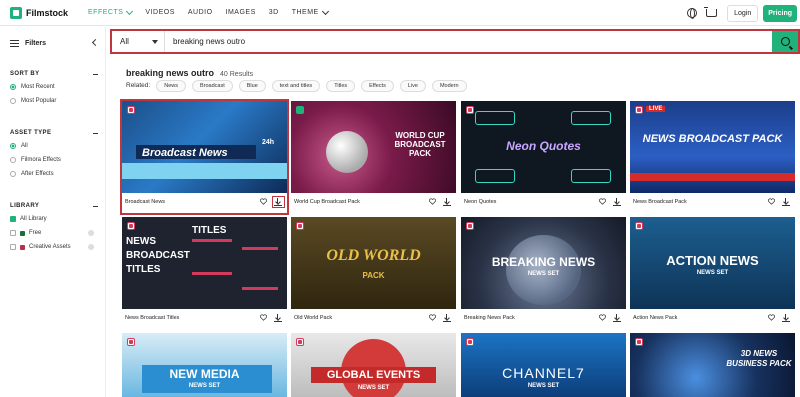  I want to click on pricing-button: Pricing, so click(780, 13).